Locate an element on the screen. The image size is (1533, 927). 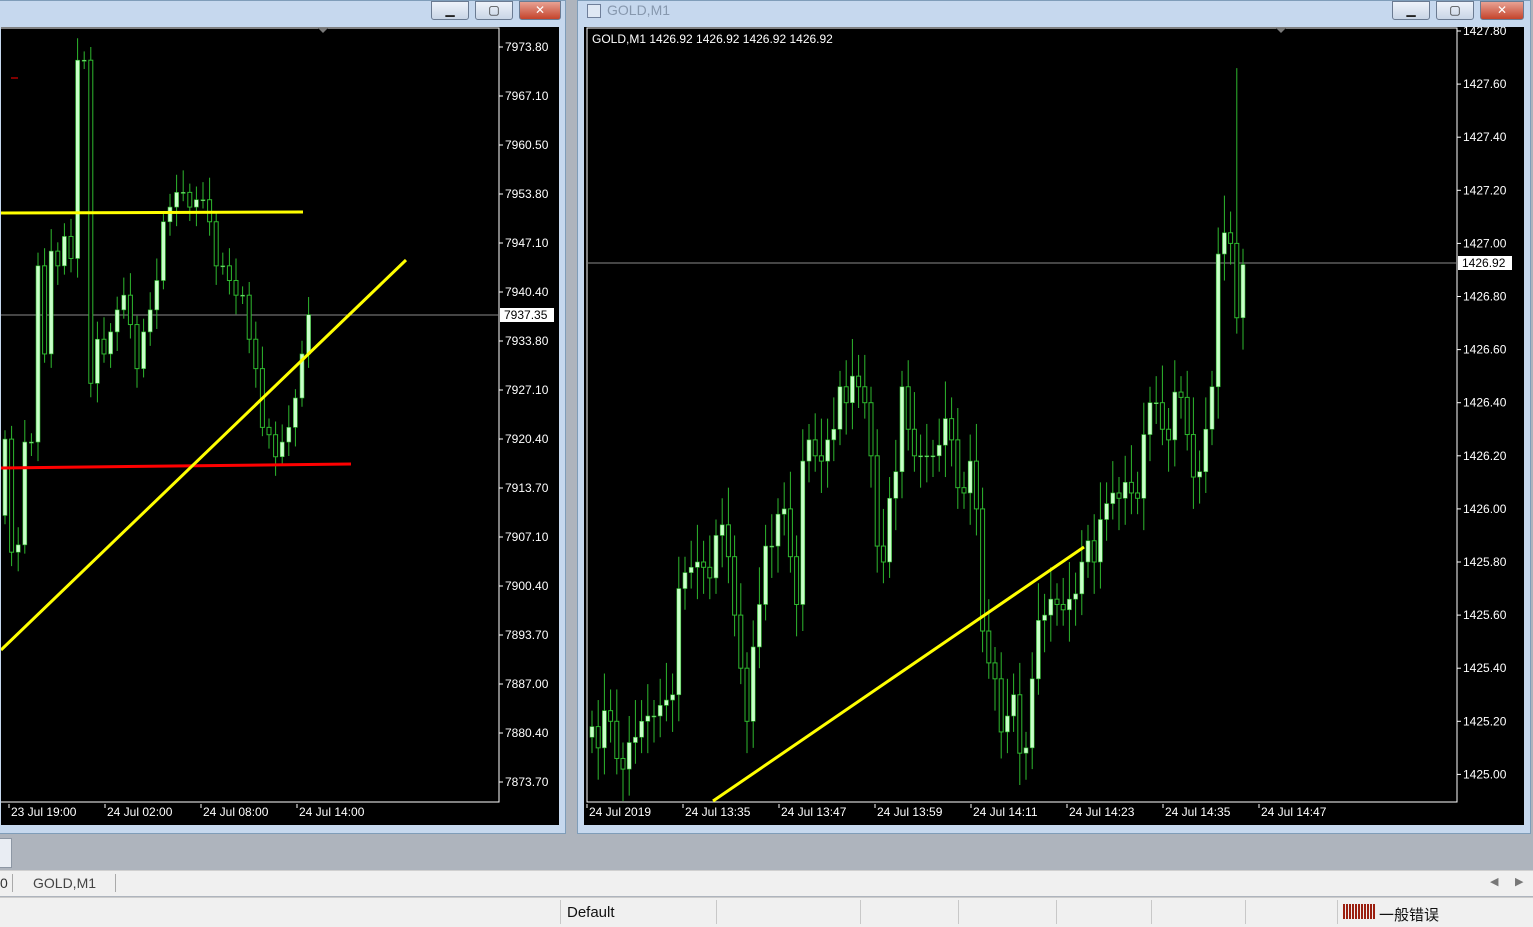
tab-scroll-left-icon: ◀ is located at coordinates (1494, 881).